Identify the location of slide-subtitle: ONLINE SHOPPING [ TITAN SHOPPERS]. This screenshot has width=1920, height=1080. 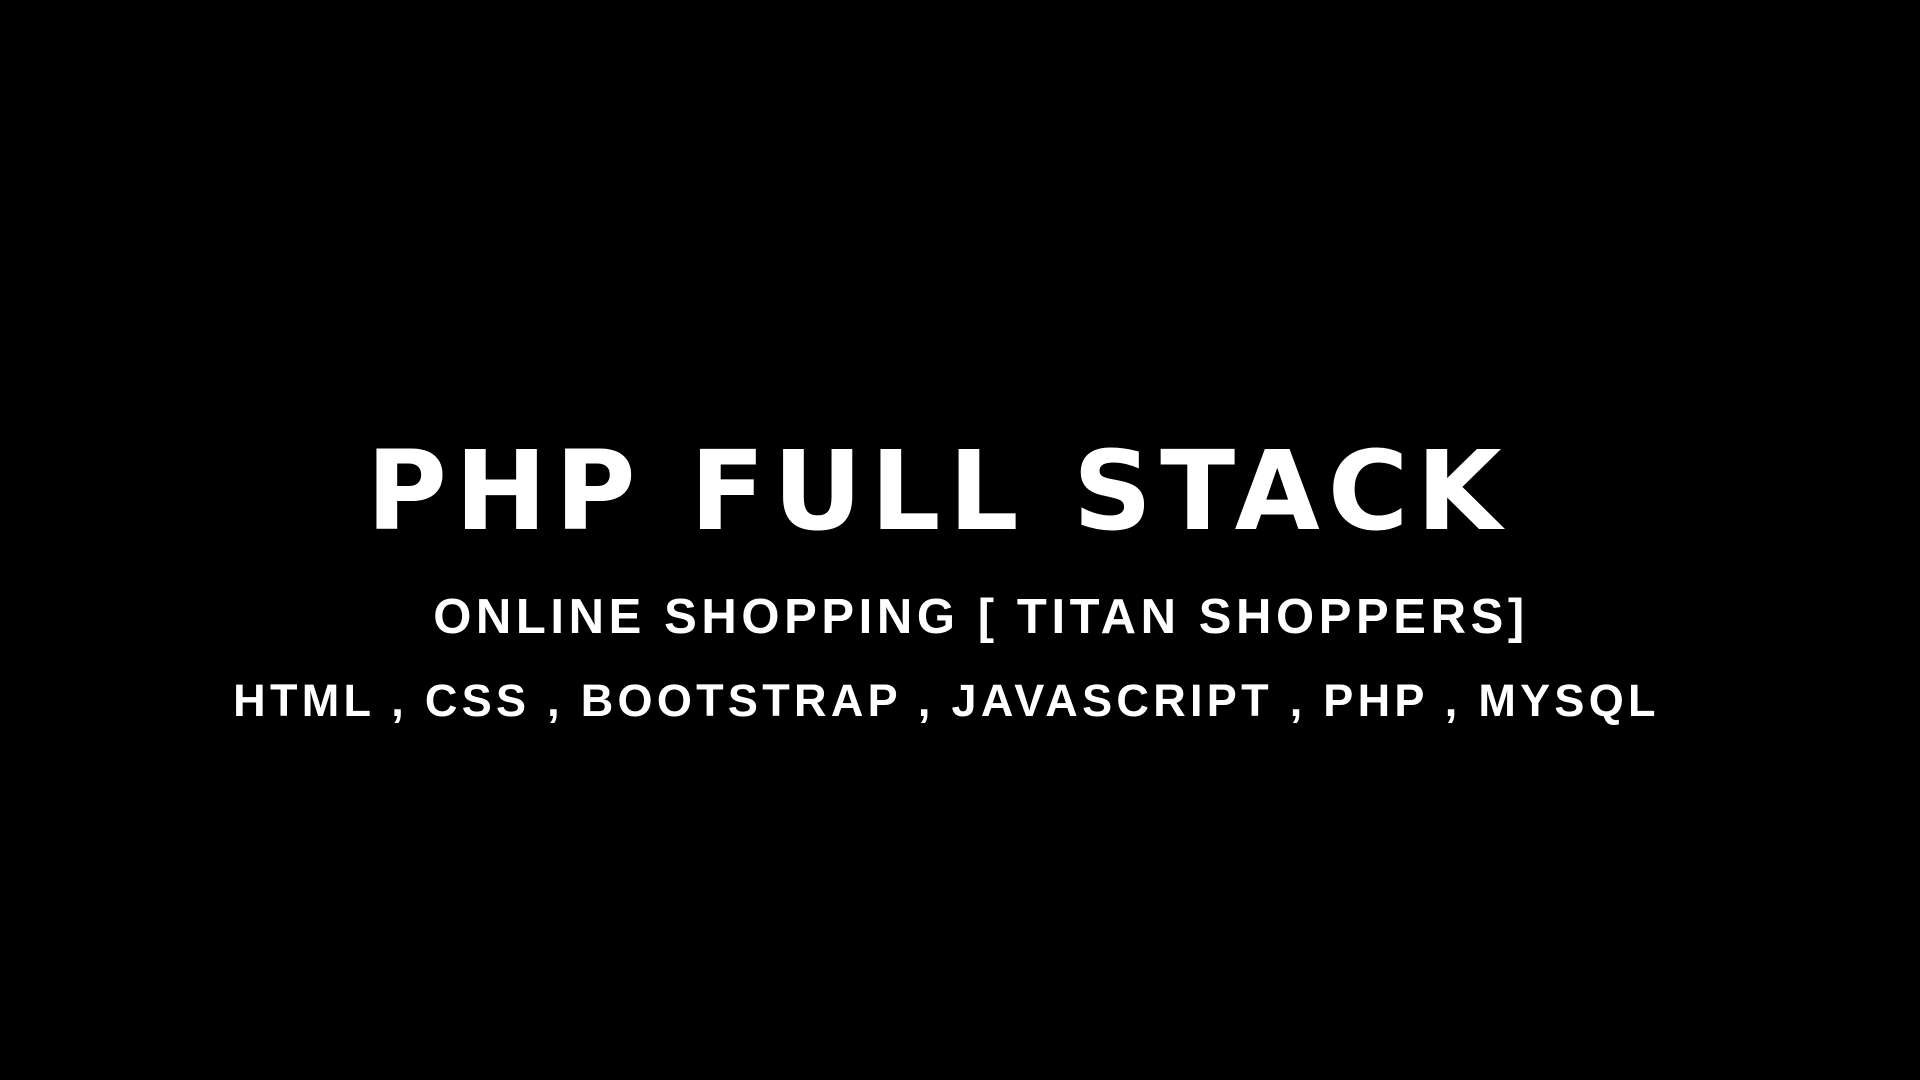
(981, 617).